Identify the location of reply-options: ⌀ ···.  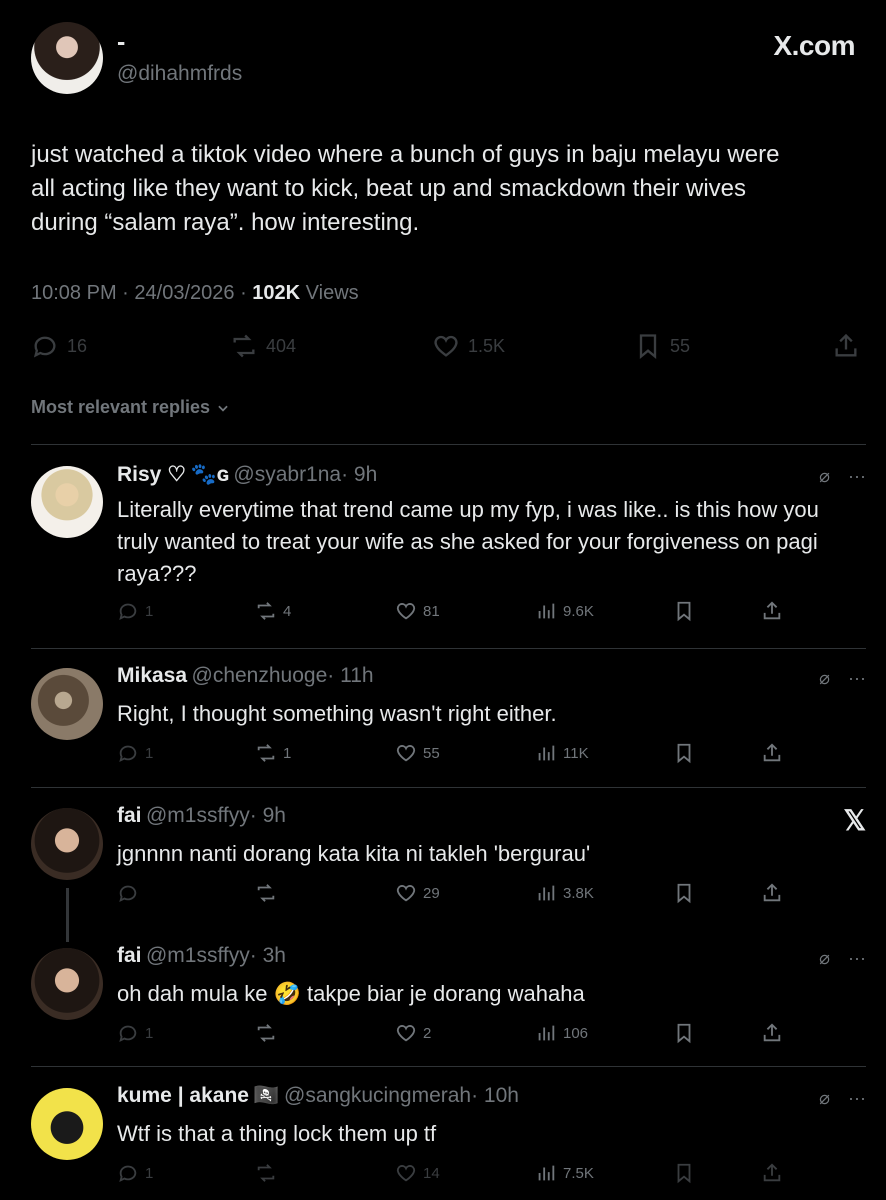
(842, 678).